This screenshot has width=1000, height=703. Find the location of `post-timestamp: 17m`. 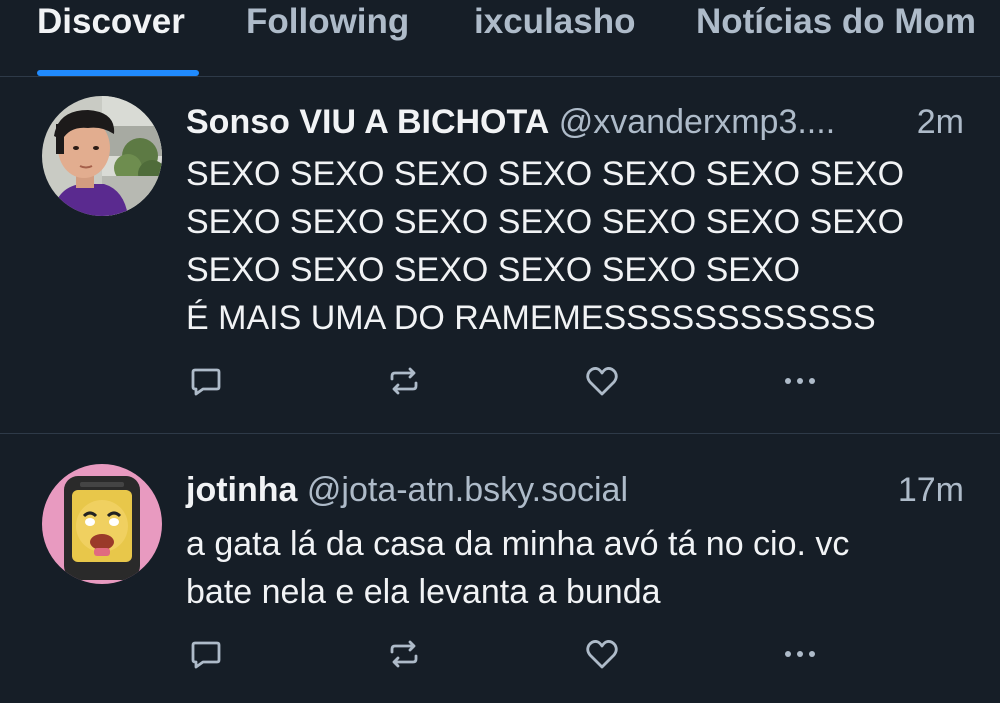

post-timestamp: 17m is located at coordinates (931, 490).